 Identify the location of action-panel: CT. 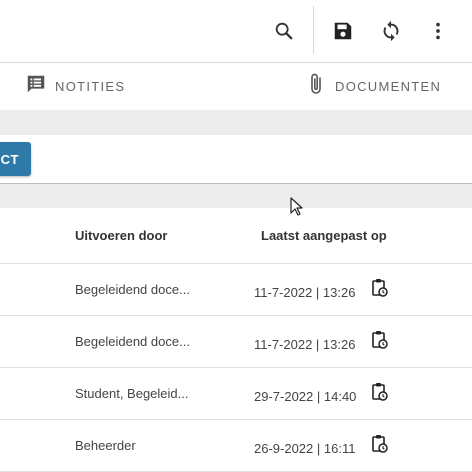
(236, 159).